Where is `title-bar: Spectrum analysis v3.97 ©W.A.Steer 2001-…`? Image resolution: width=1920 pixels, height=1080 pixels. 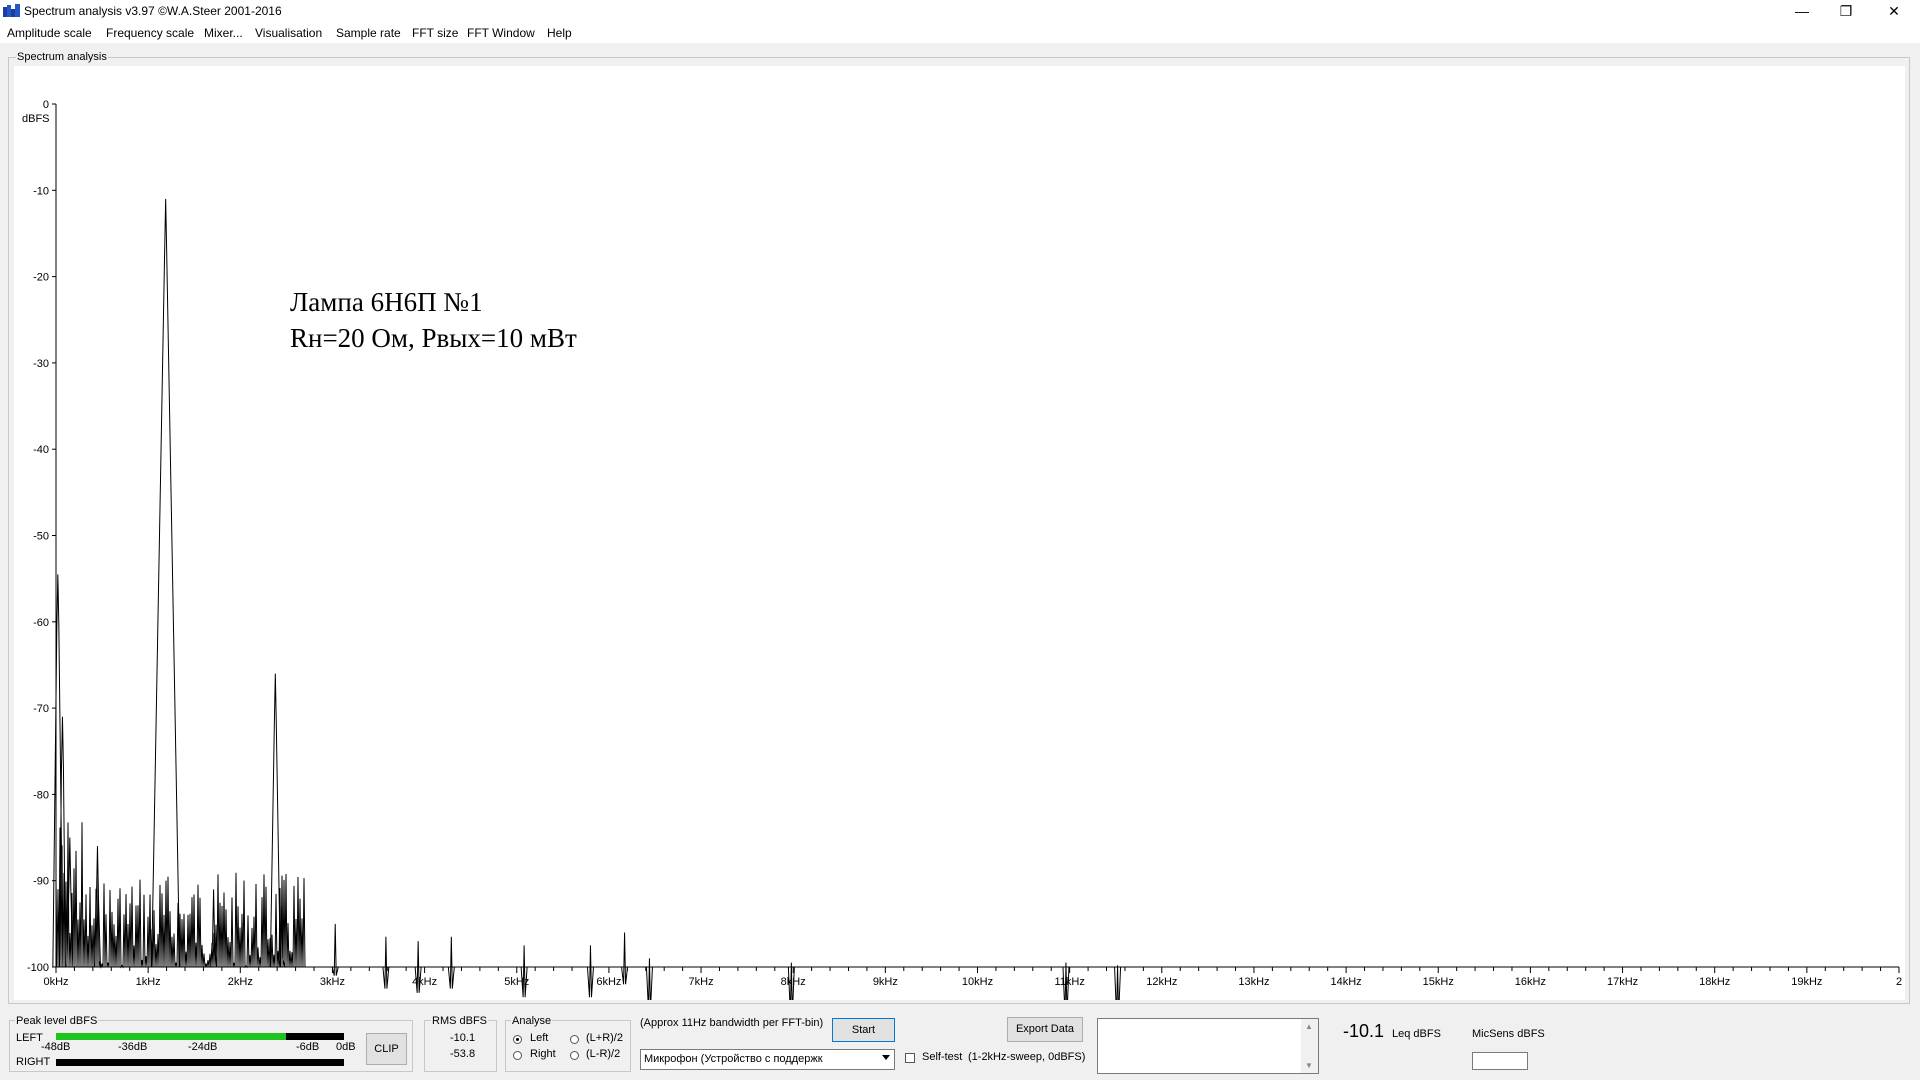
title-bar: Spectrum analysis v3.97 ©W.A.Steer 2001-… is located at coordinates (960, 11).